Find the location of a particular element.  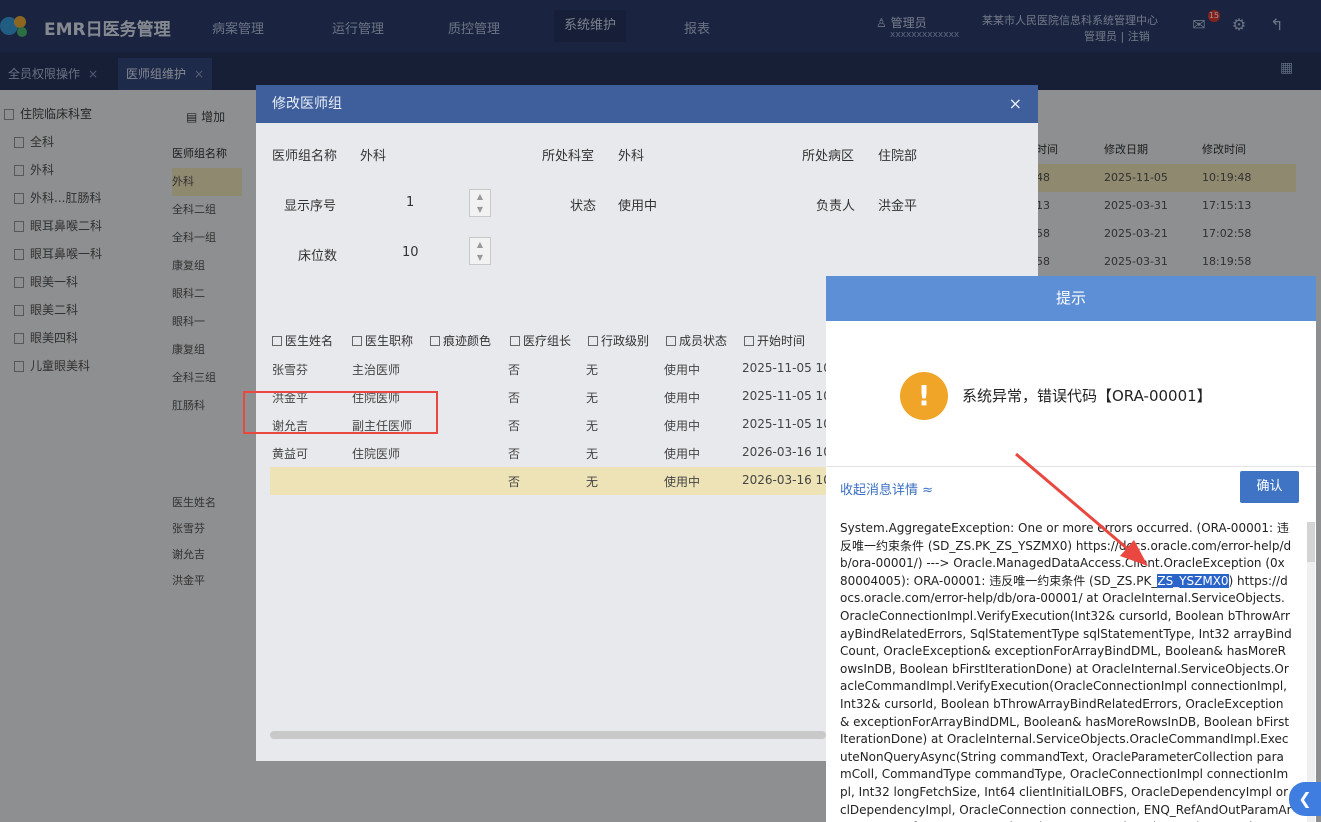

annotation-highlight-box is located at coordinates (340, 412).